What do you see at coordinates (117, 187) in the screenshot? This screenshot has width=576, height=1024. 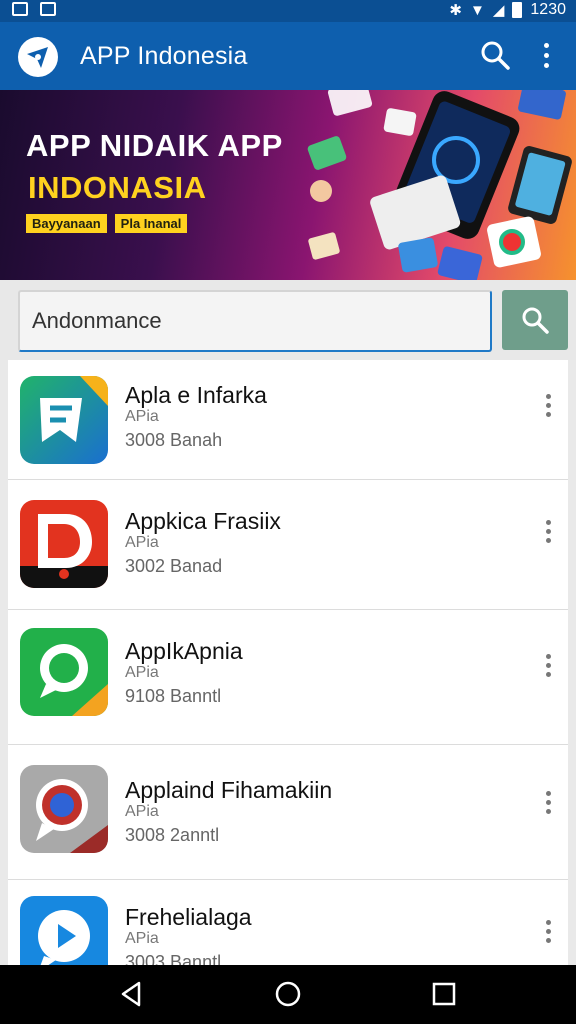 I see `banner-subheadline: INDONASIA` at bounding box center [117, 187].